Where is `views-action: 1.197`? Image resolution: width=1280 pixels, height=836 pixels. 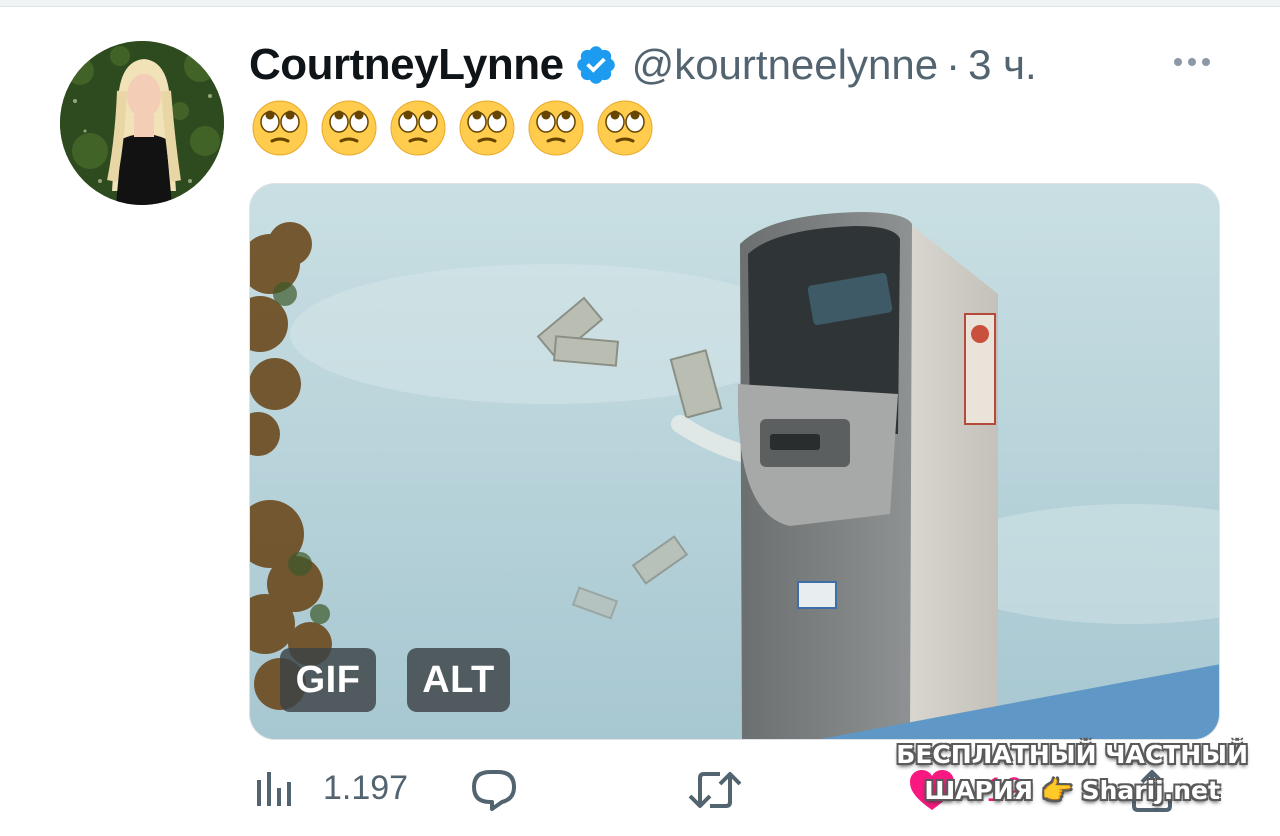 views-action: 1.197 is located at coordinates (331, 788).